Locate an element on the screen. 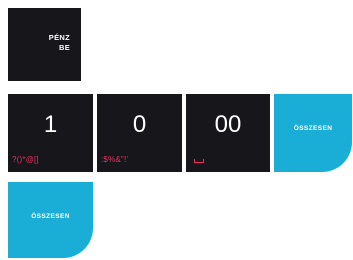 This screenshot has width=353, height=260. cash-in-key: PÉNZ BE is located at coordinates (44, 44).